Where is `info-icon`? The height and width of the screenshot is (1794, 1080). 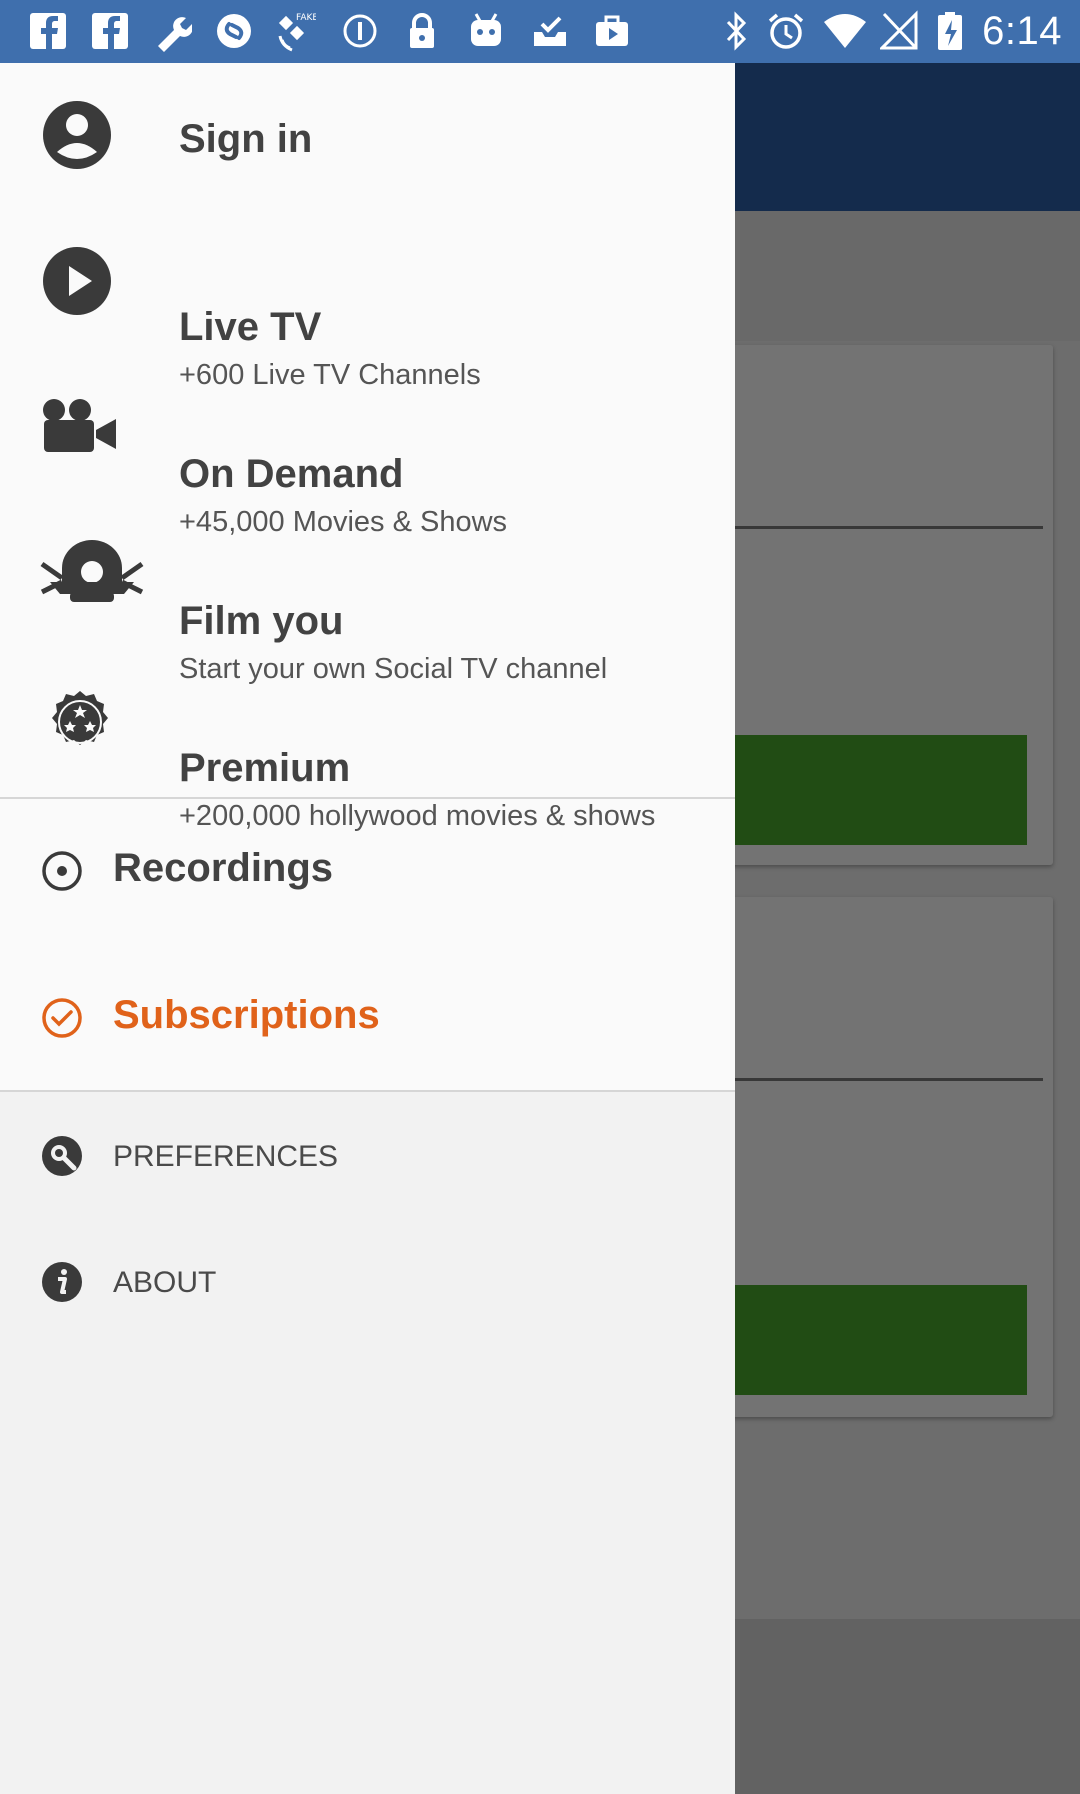 info-icon is located at coordinates (62, 1282).